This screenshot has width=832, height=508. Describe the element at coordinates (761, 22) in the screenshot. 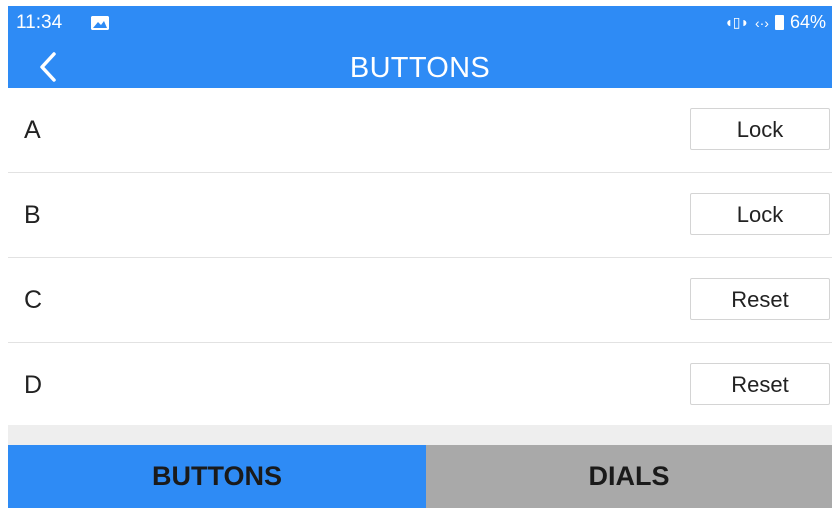

I see `sync-icon: ‹·›` at that location.